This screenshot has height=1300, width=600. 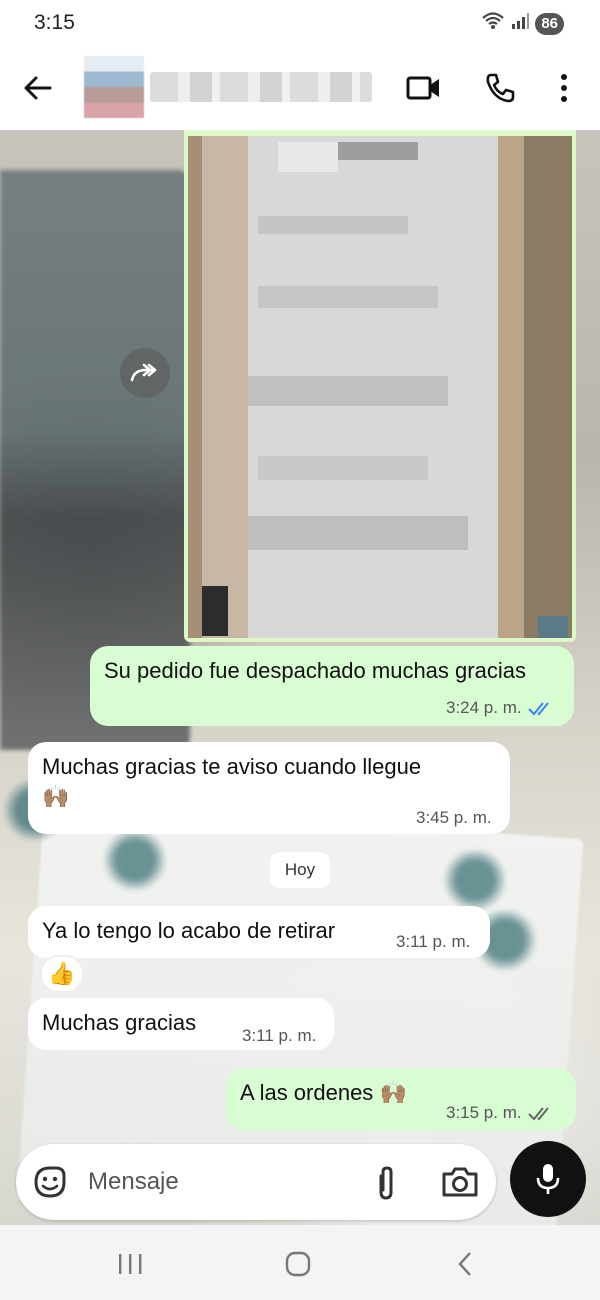 I want to click on video-call-button, so click(x=424, y=88).